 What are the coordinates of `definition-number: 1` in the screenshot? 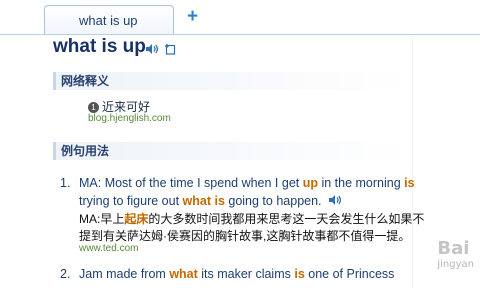 It's located at (93, 107).